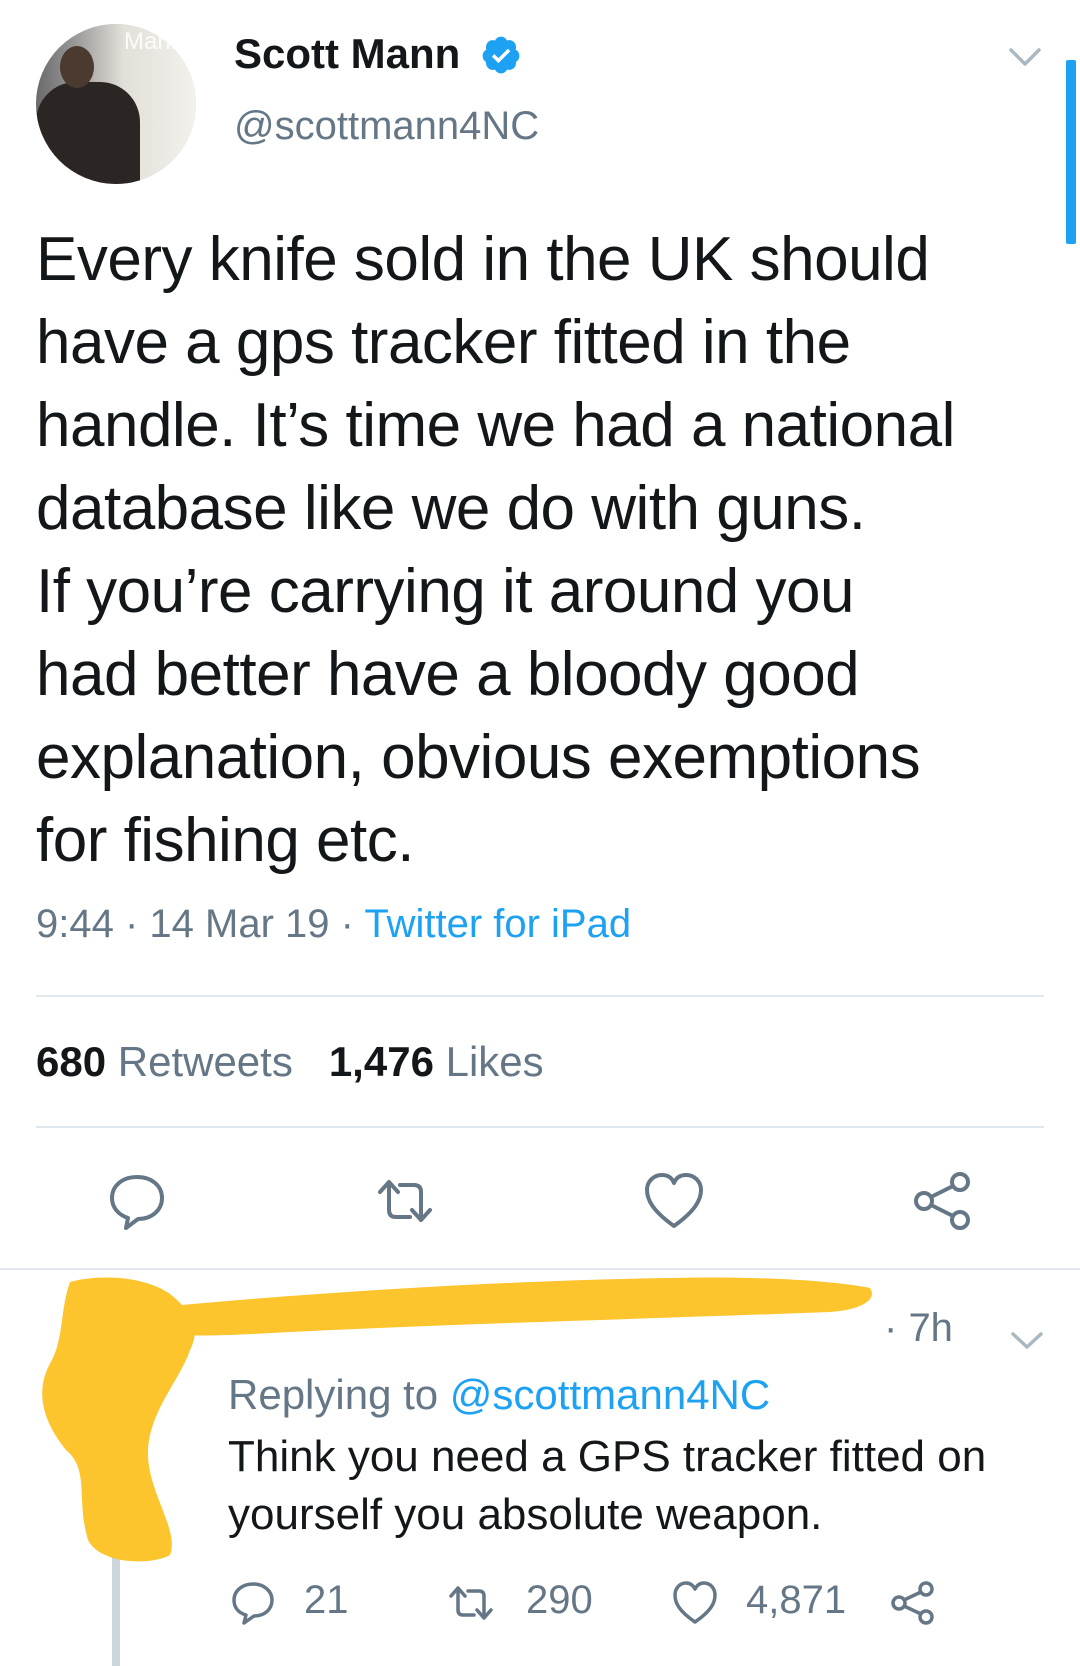  Describe the element at coordinates (436, 1061) in the screenshot. I see `likes-stat: 1,476 Likes` at that location.